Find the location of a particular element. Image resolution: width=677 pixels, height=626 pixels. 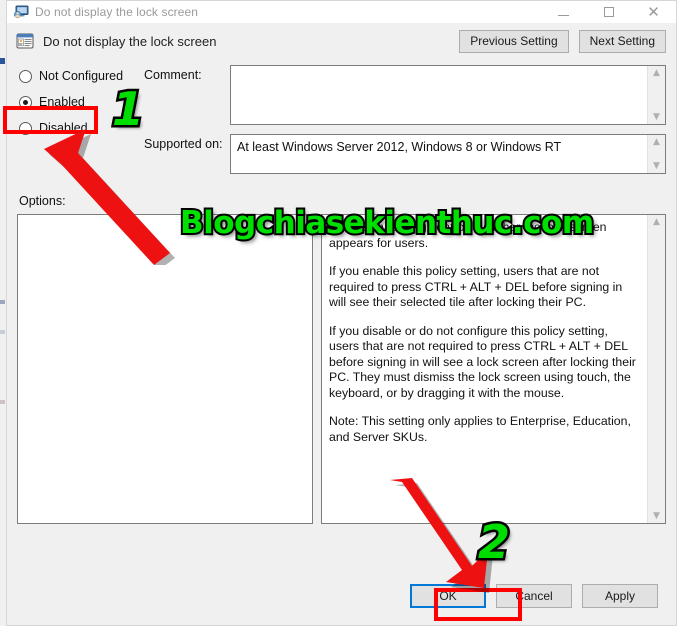

radio-enabled-mark is located at coordinates (25, 102).